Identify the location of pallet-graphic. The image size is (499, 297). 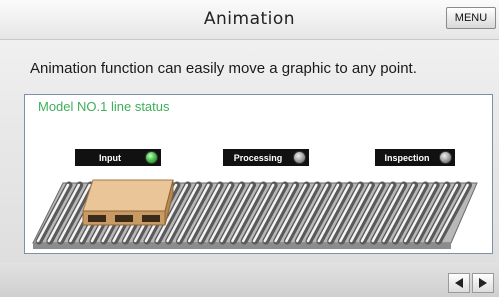
(128, 202).